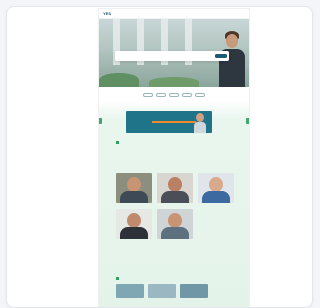 Image resolution: width=320 pixels, height=308 pixels. Describe the element at coordinates (221, 56) in the screenshot. I see `search-button` at that location.